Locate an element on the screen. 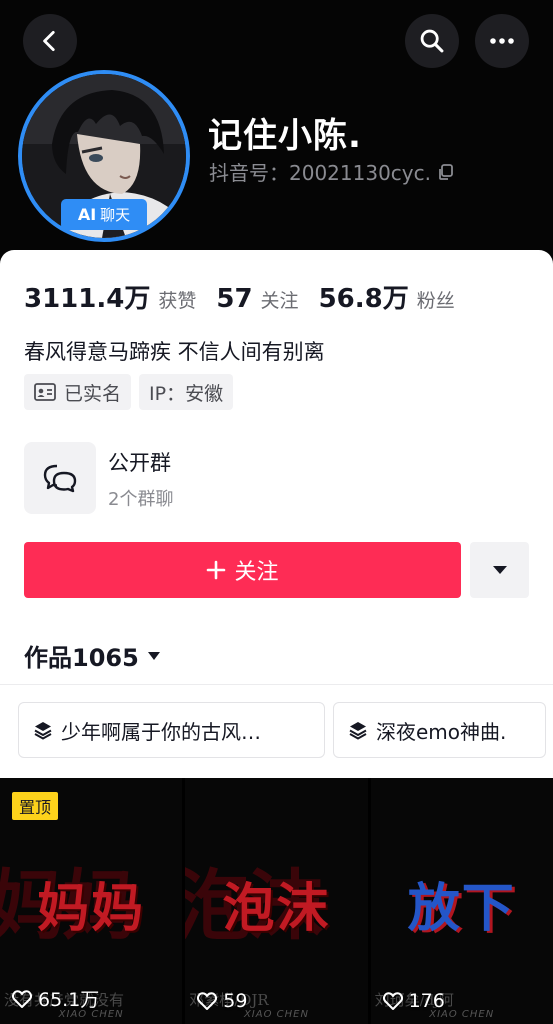  search-icon is located at coordinates (432, 41).